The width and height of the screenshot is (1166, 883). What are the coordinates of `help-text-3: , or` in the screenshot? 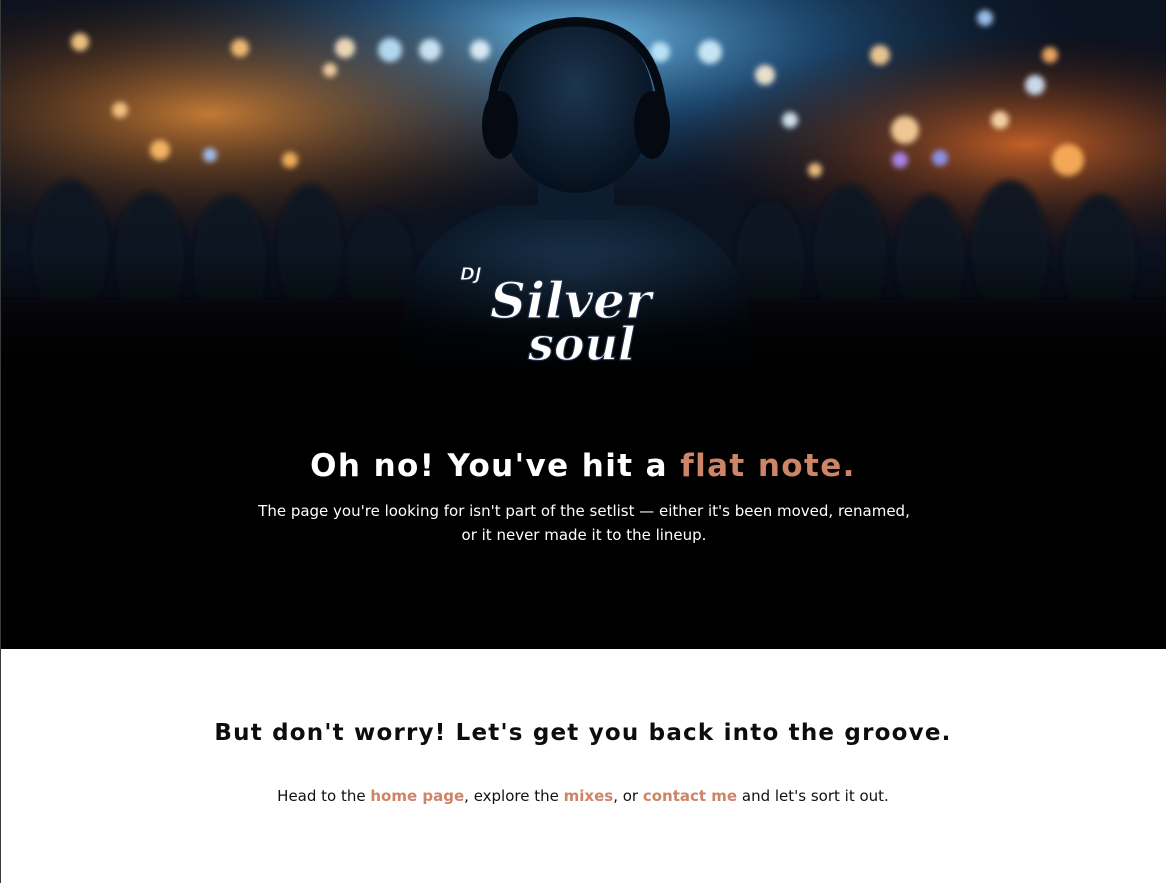 It's located at (628, 796).